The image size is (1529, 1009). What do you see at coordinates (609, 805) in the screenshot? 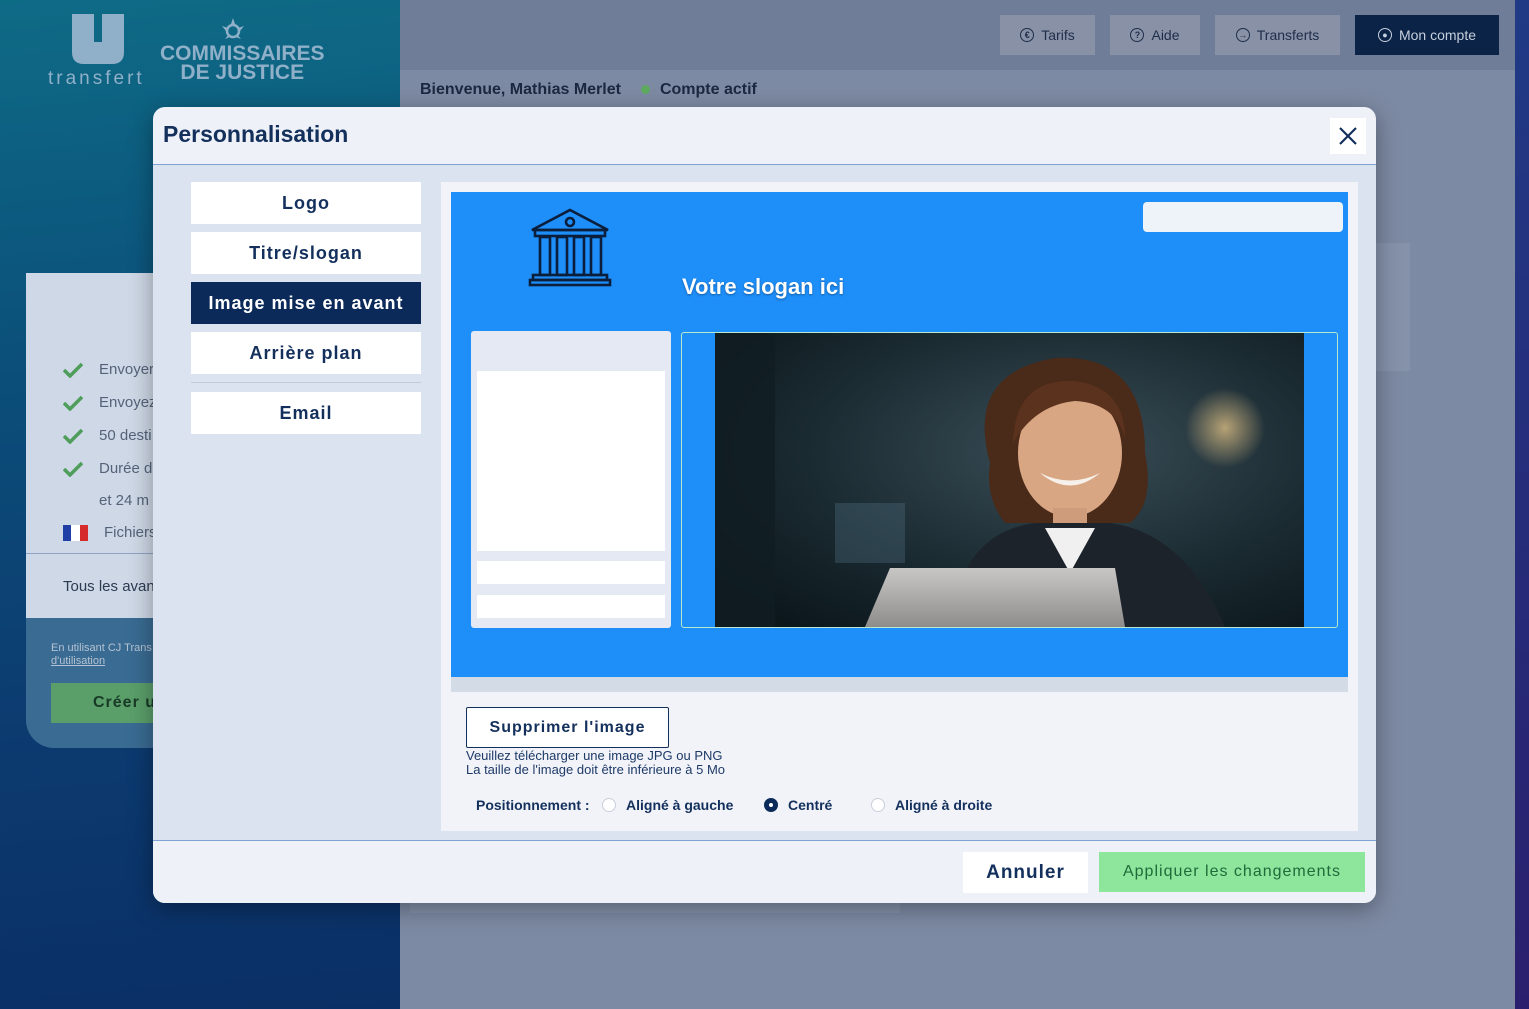
I see `radio-left` at bounding box center [609, 805].